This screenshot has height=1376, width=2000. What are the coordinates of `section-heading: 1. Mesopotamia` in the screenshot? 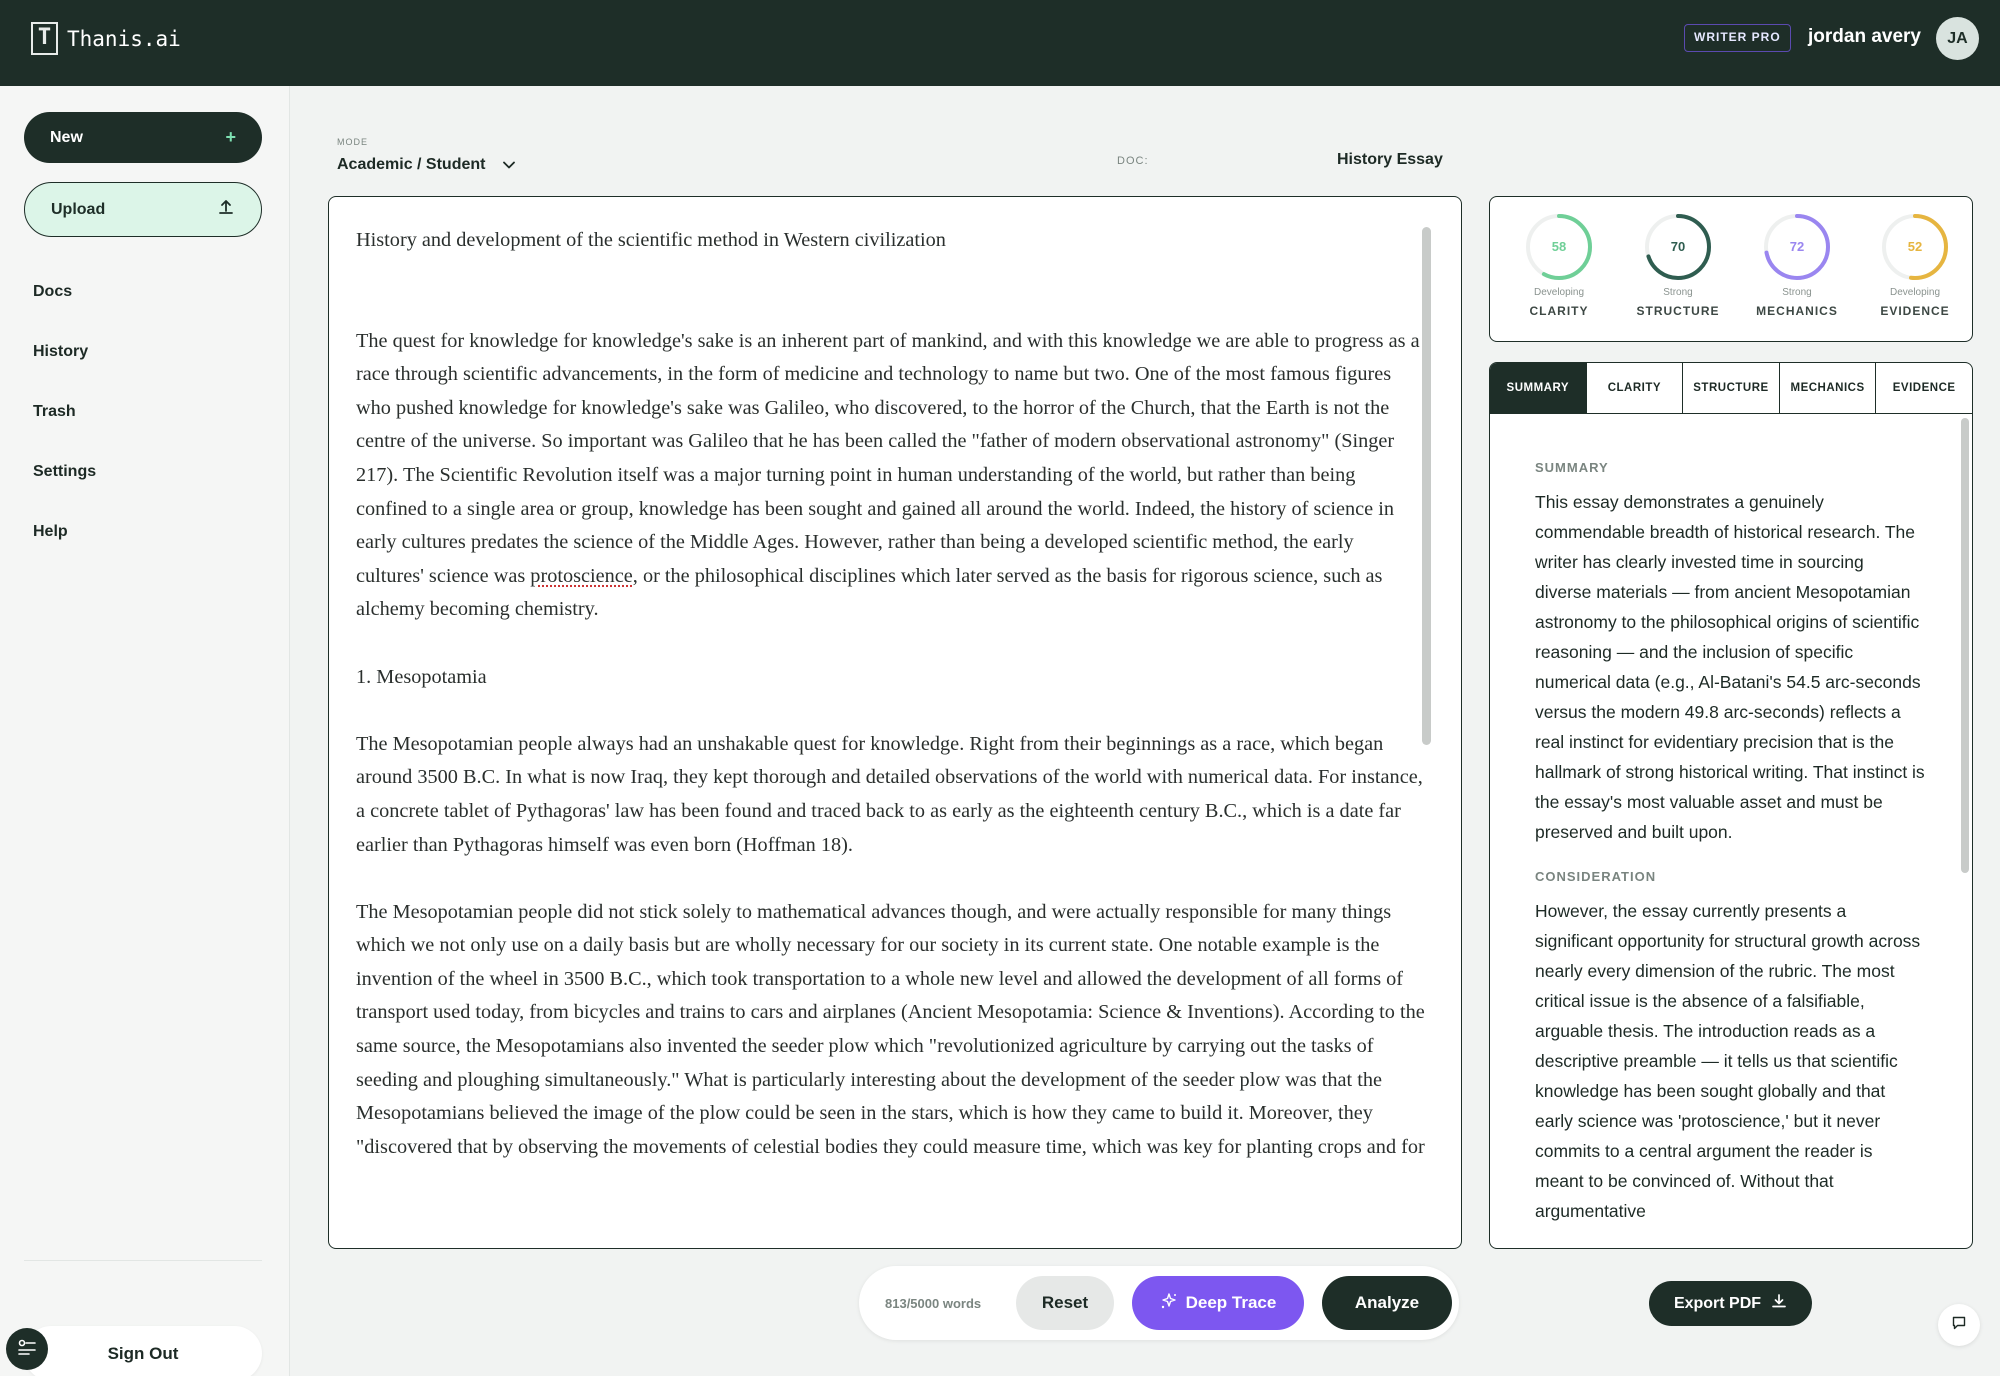 It's located at (421, 676).